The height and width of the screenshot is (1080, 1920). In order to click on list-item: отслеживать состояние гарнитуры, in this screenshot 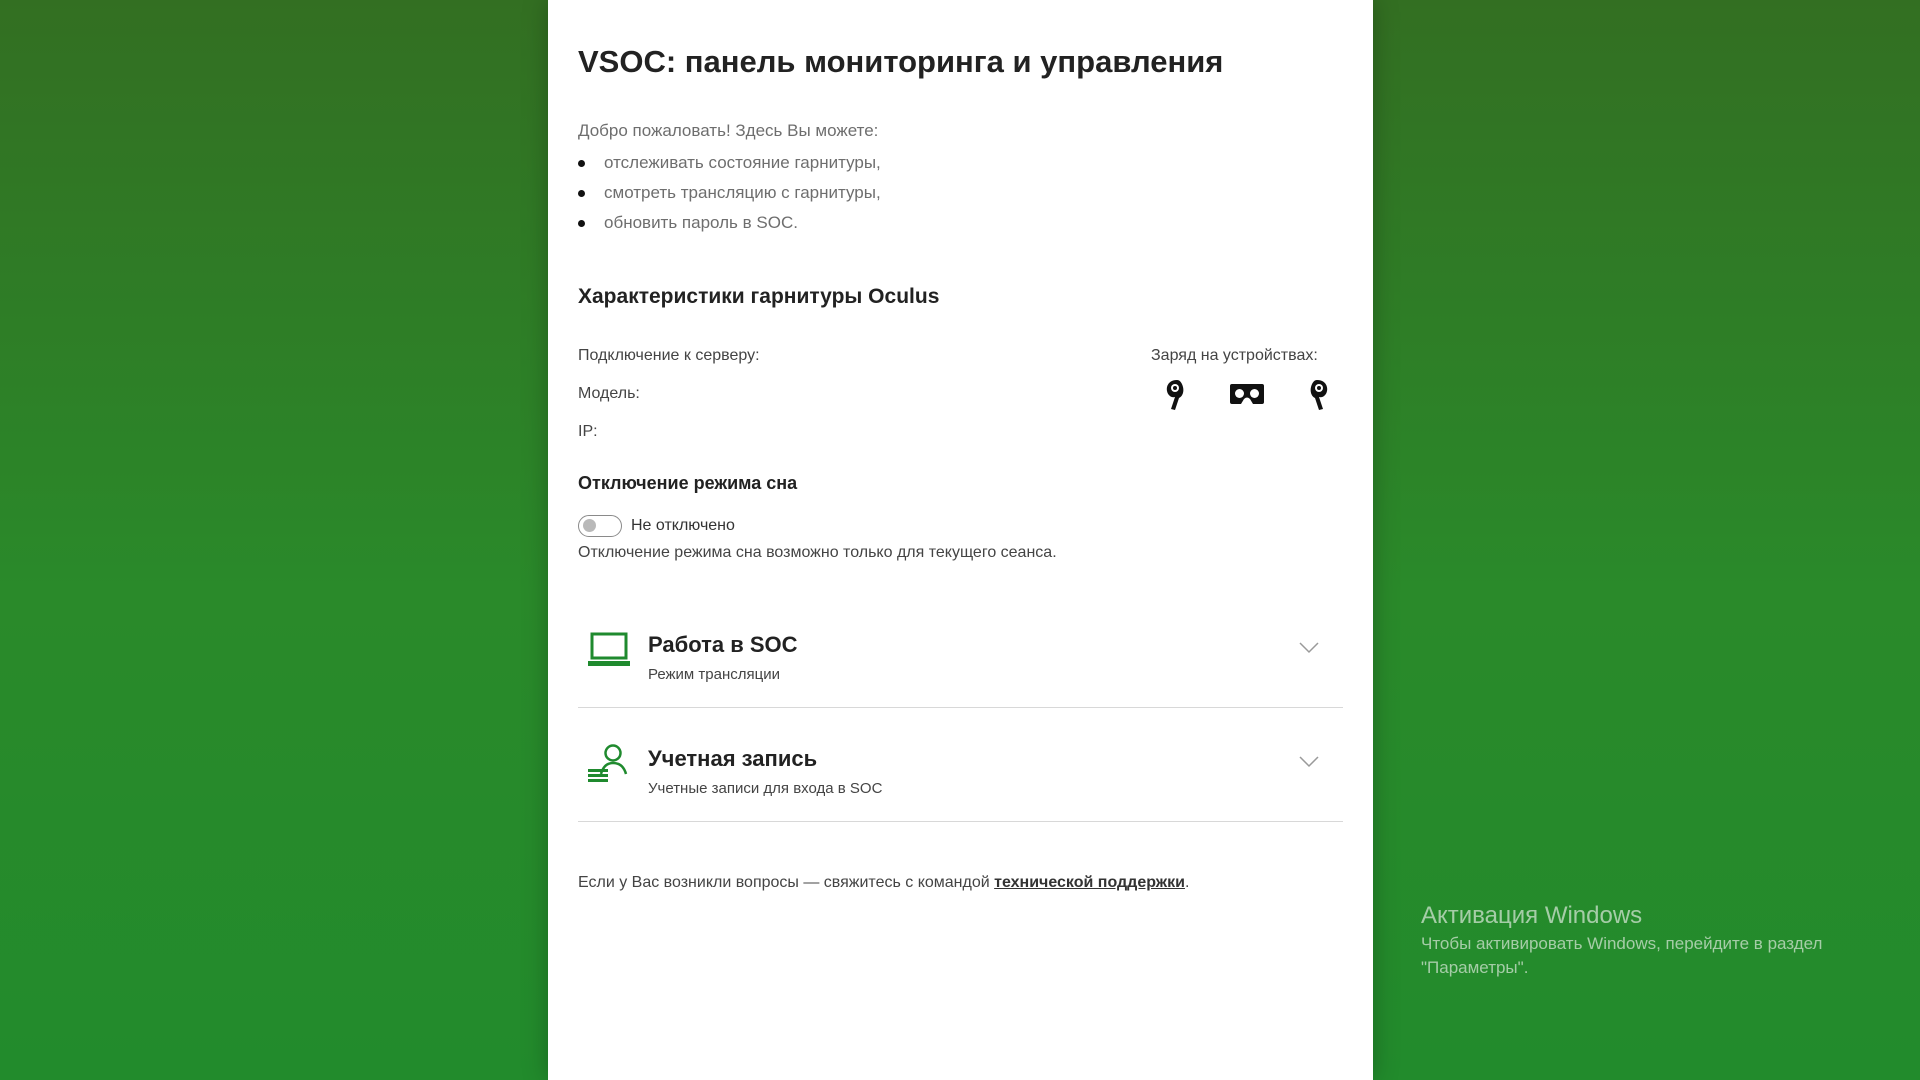, I will do `click(729, 163)`.